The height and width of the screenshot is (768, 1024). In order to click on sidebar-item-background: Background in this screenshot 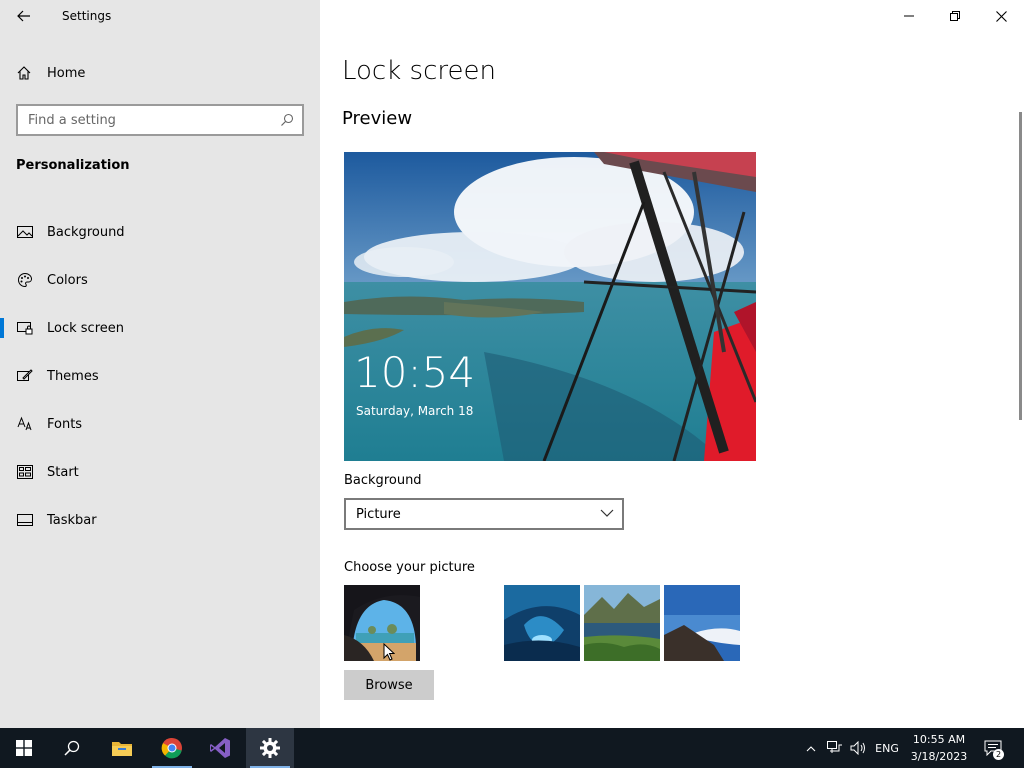, I will do `click(160, 232)`.